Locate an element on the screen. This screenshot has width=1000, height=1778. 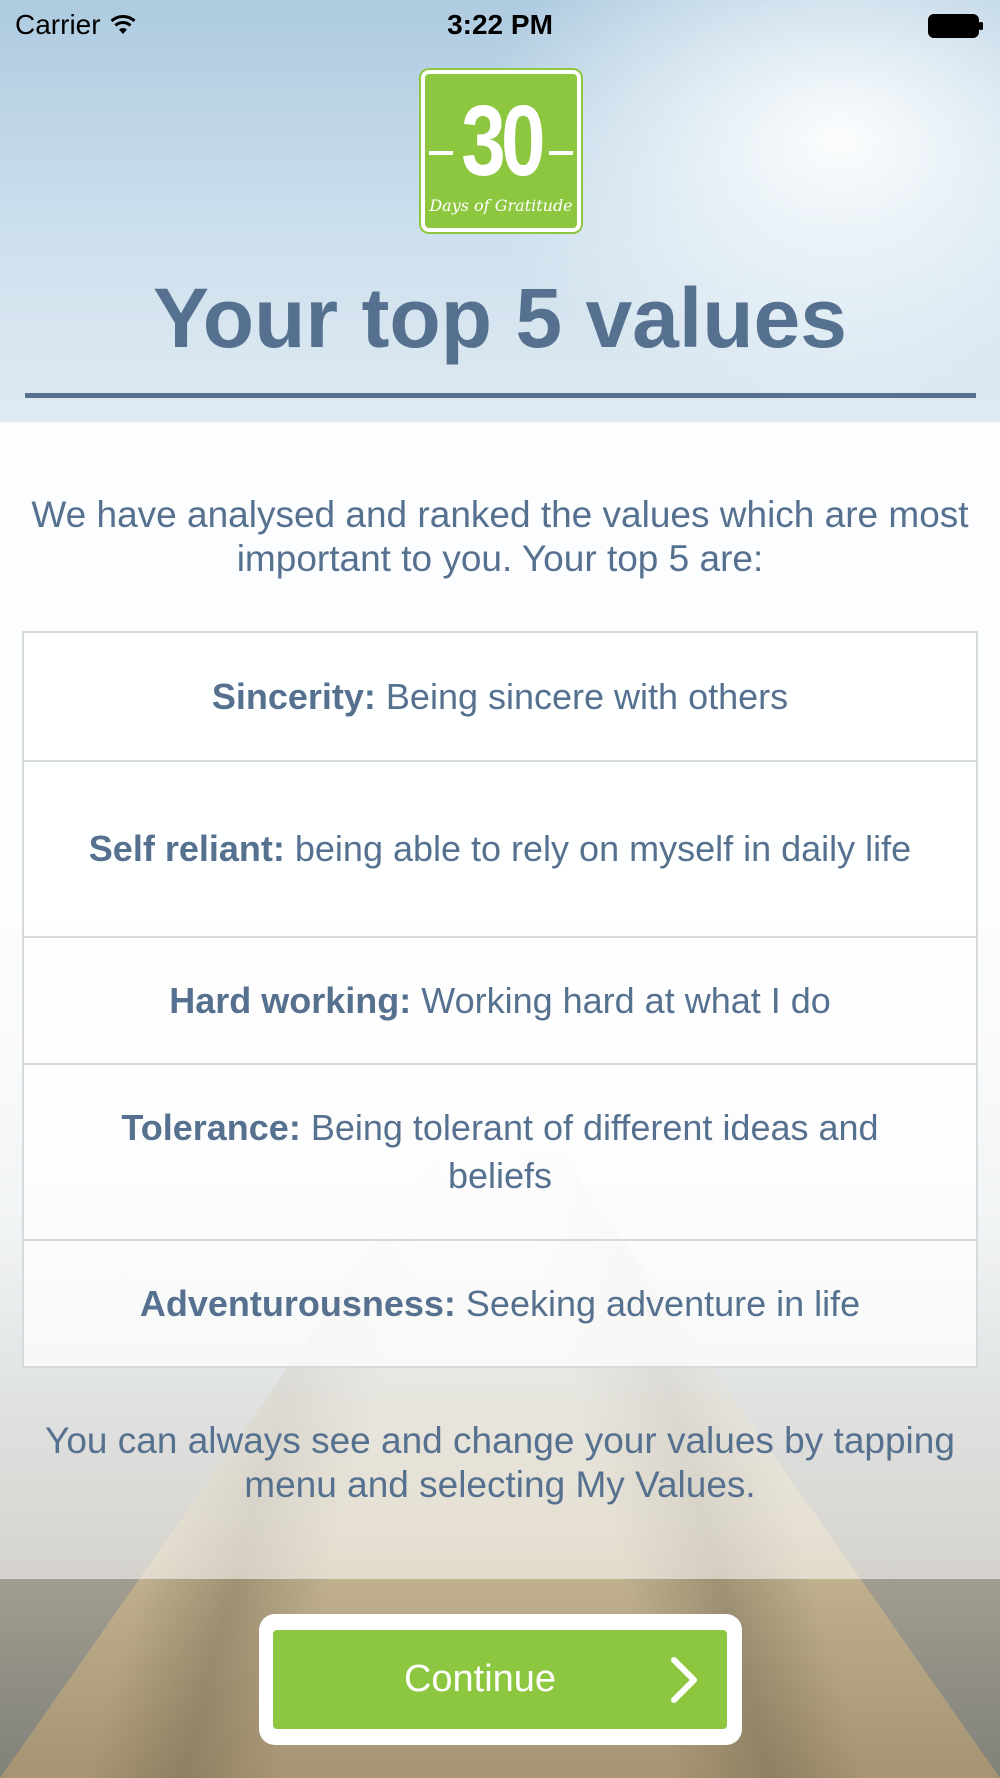
value-row-sincerity: Sincerity: Being sincere with others is located at coordinates (500, 696).